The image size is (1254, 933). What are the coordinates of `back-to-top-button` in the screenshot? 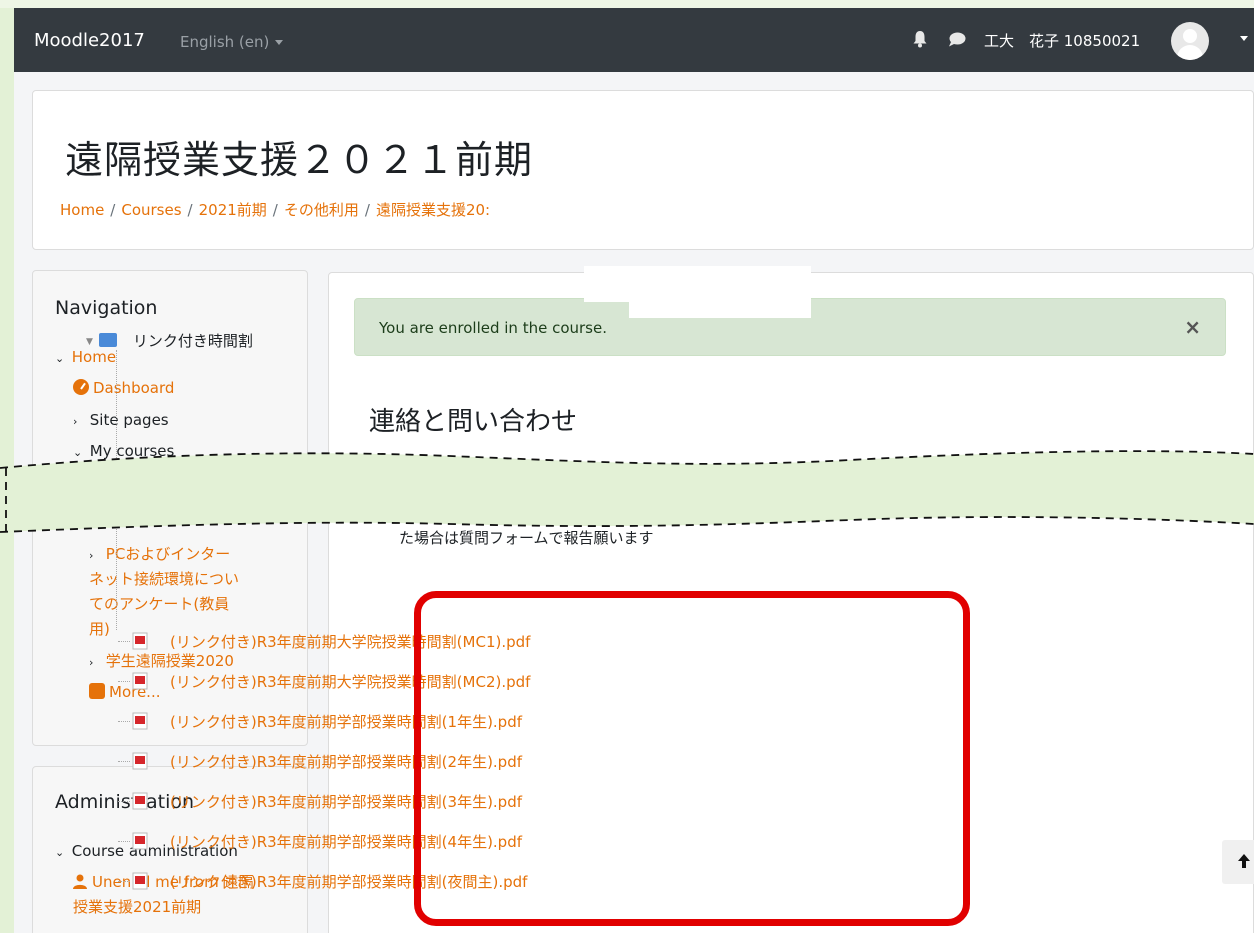 It's located at (1238, 862).